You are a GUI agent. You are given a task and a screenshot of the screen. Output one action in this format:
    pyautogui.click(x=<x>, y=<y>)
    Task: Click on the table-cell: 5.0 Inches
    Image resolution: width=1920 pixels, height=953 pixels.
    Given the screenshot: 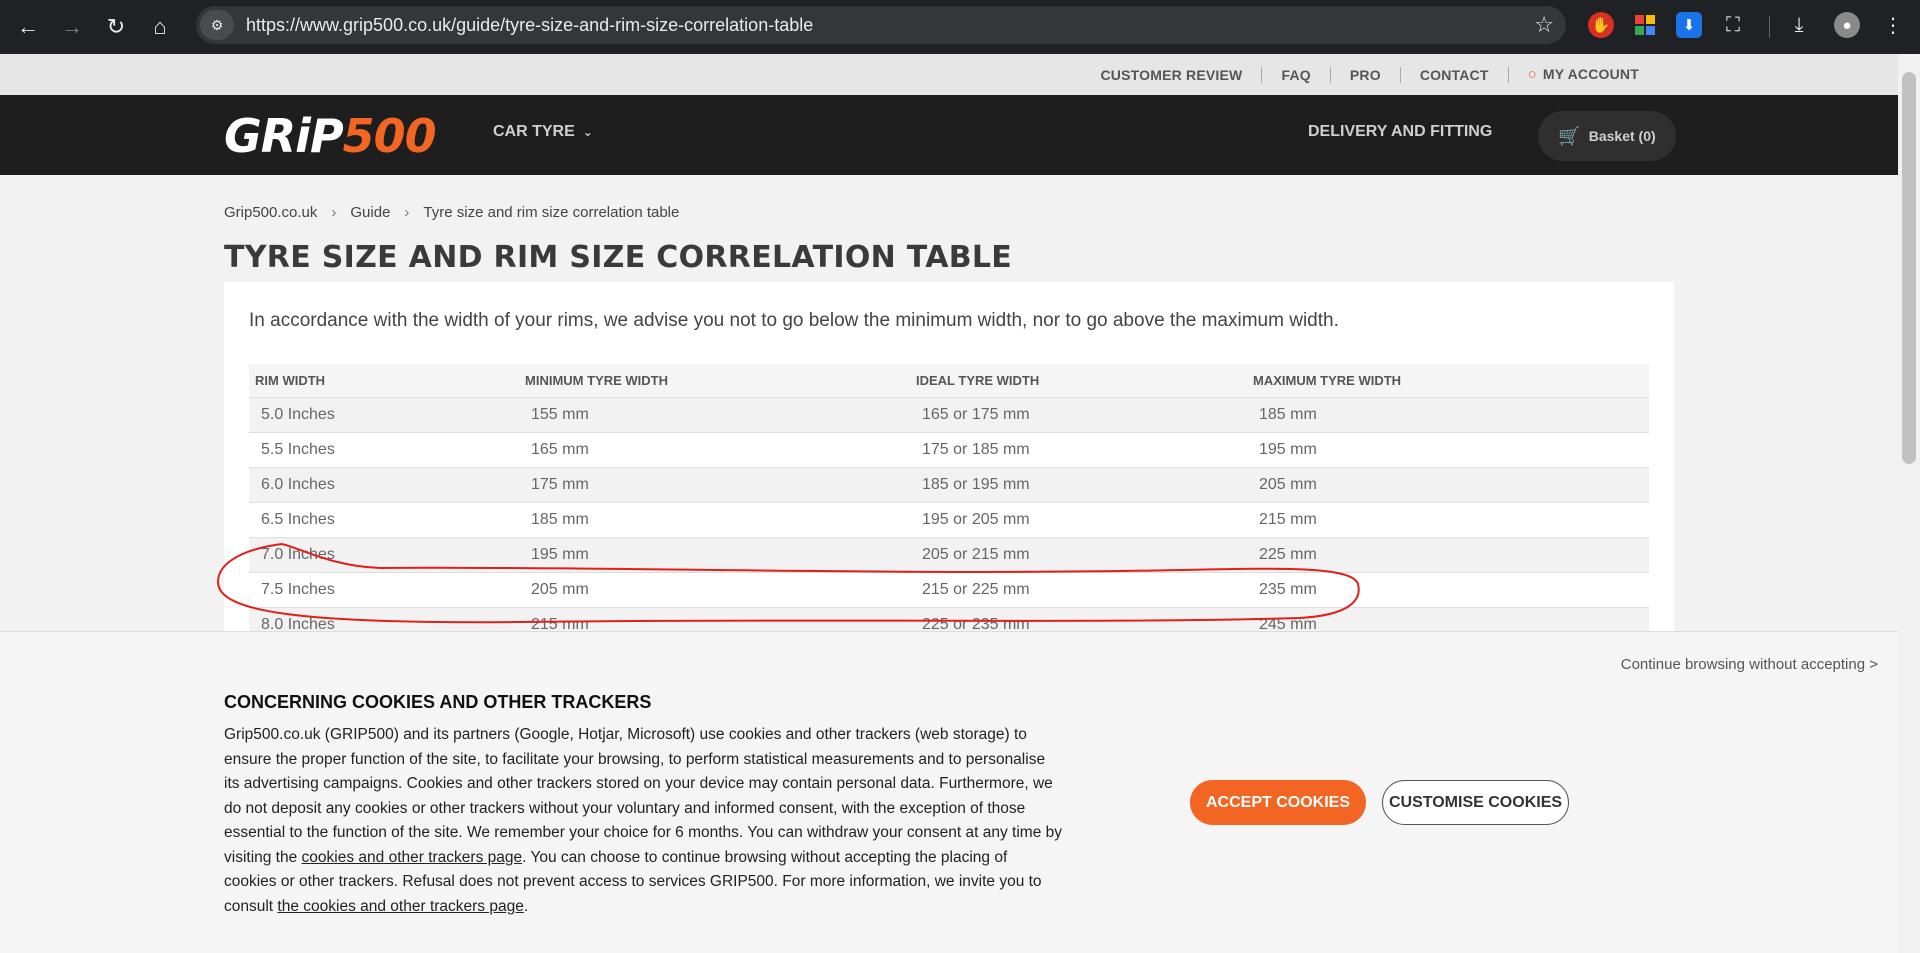 What is the action you would take?
    pyautogui.click(x=384, y=414)
    